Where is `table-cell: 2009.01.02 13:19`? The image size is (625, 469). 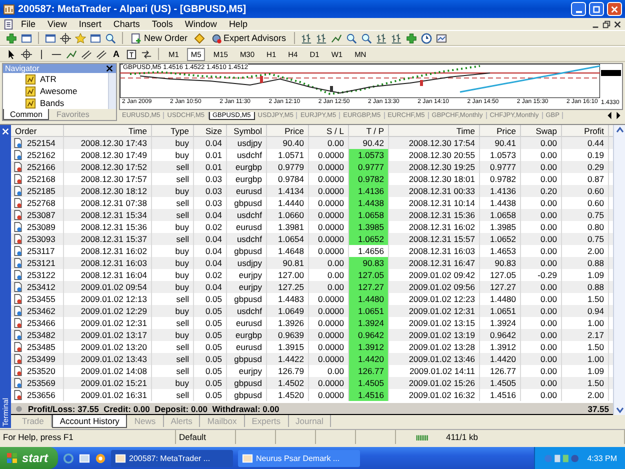
table-cell: 2009.01.02 13:19 is located at coordinates (434, 335).